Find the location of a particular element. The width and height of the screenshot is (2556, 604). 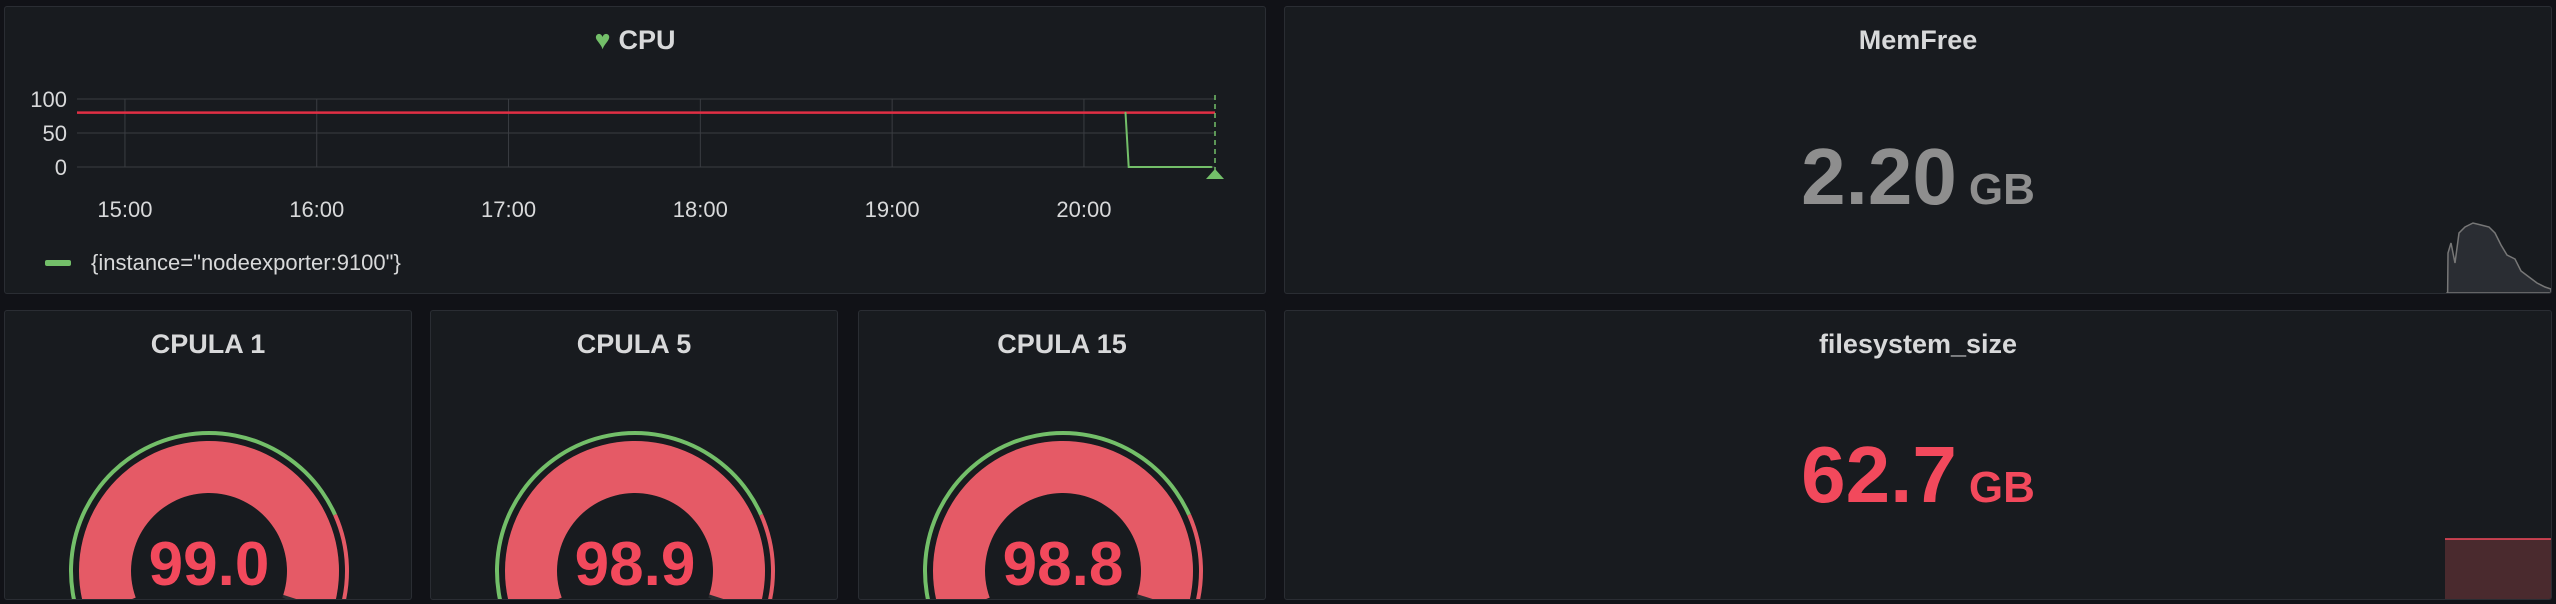

x-tick-label: 20:00 is located at coordinates (1083, 209).